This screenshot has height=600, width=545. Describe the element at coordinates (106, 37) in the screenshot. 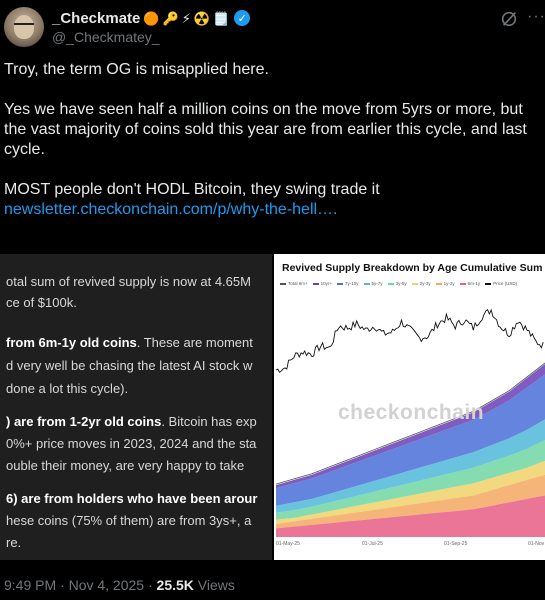

I see `author-handle: @_Checkmatey_` at that location.